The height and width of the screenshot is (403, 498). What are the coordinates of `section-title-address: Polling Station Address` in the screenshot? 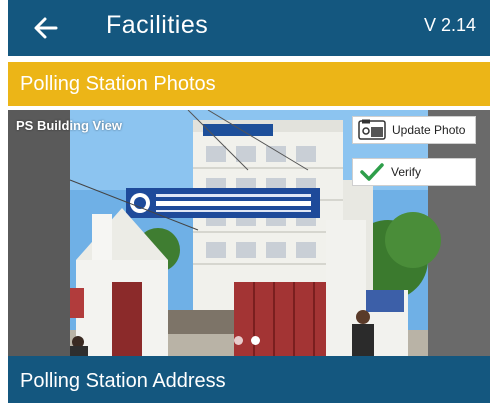 It's located at (123, 381).